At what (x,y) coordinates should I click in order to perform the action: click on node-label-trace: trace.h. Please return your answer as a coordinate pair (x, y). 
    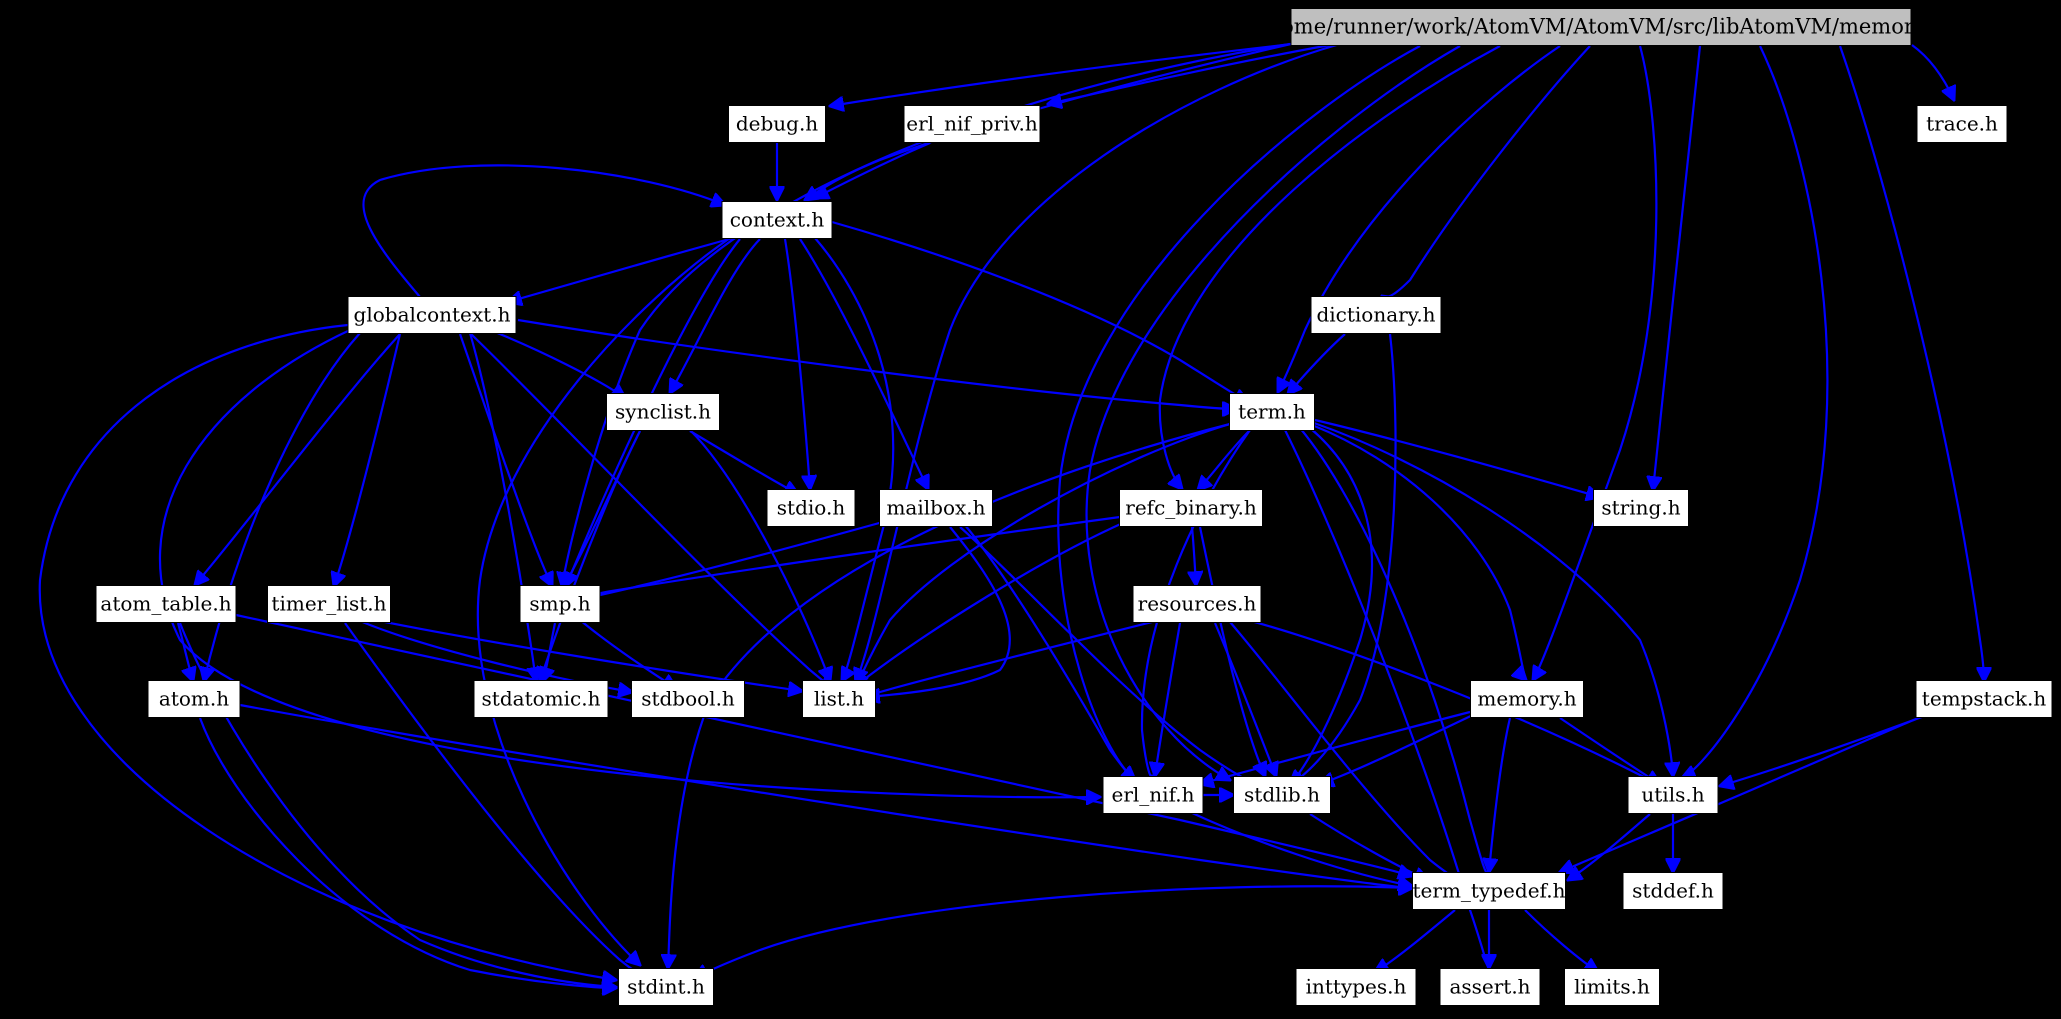
    Looking at the image, I should click on (1962, 124).